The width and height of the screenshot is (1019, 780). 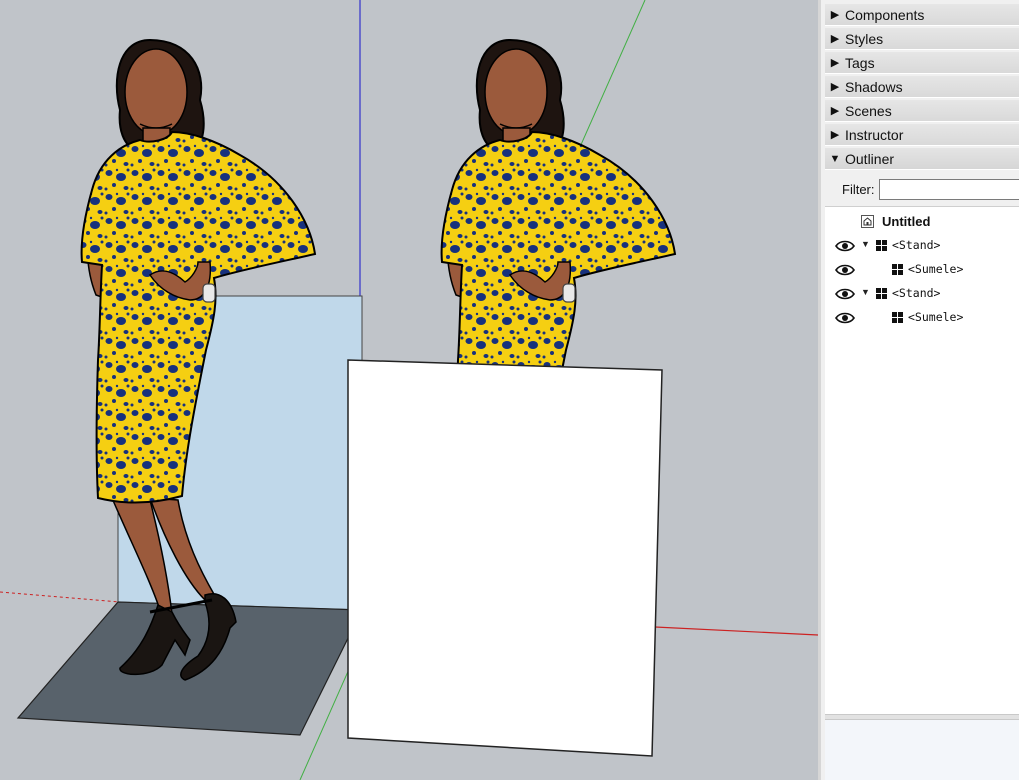 I want to click on panel-title: Scenes, so click(x=868, y=110).